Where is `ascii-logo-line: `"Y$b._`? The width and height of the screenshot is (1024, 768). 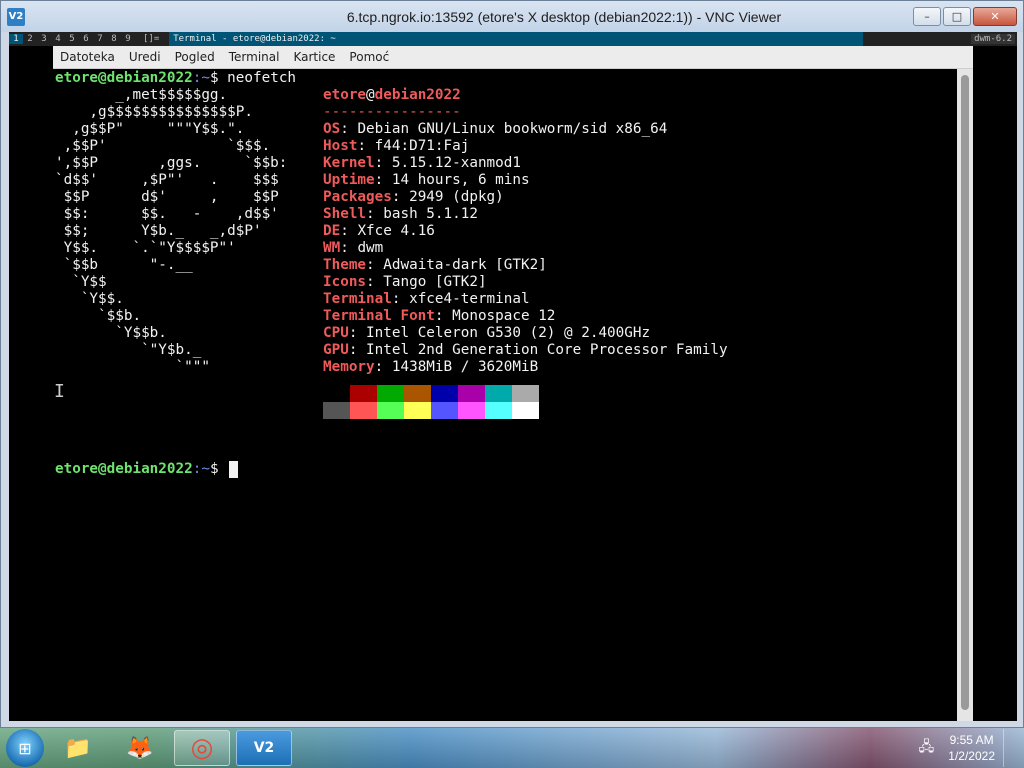 ascii-logo-line: `"Y$b._ is located at coordinates (128, 350).